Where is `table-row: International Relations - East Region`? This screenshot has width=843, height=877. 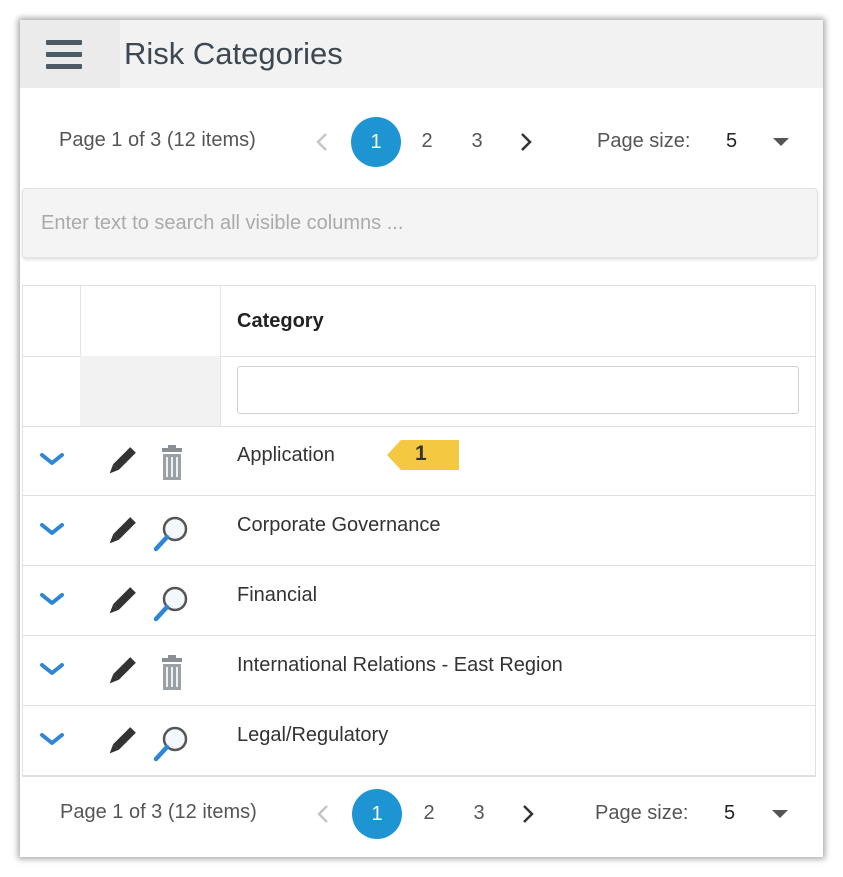
table-row: International Relations - East Region is located at coordinates (419, 671).